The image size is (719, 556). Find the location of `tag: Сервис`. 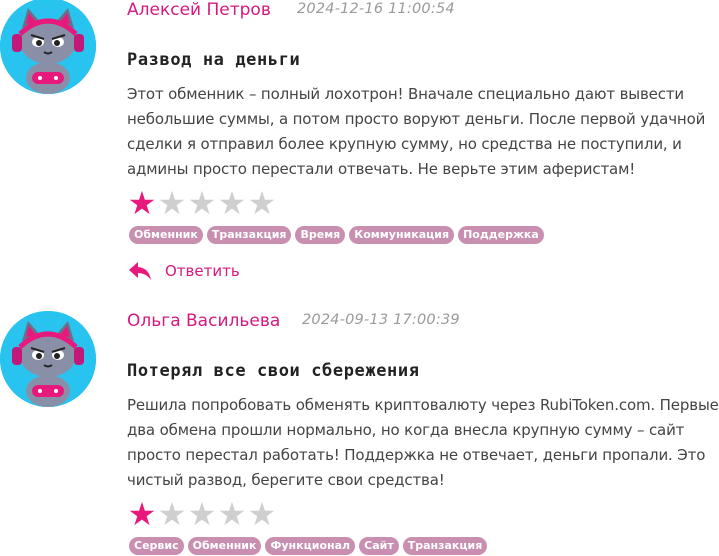

tag: Сервис is located at coordinates (156, 546).